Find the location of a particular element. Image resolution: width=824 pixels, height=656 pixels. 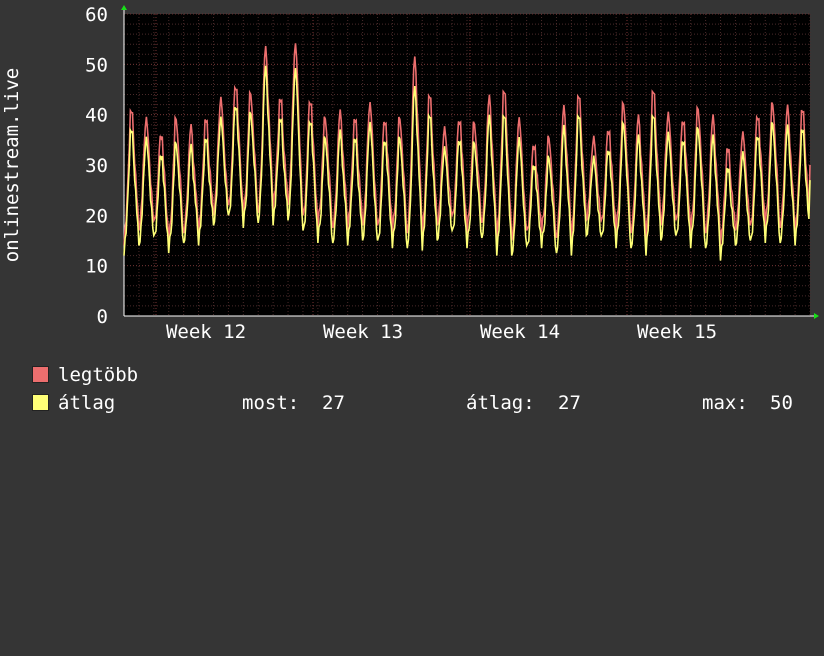

legend-swatch-max is located at coordinates (40, 374).